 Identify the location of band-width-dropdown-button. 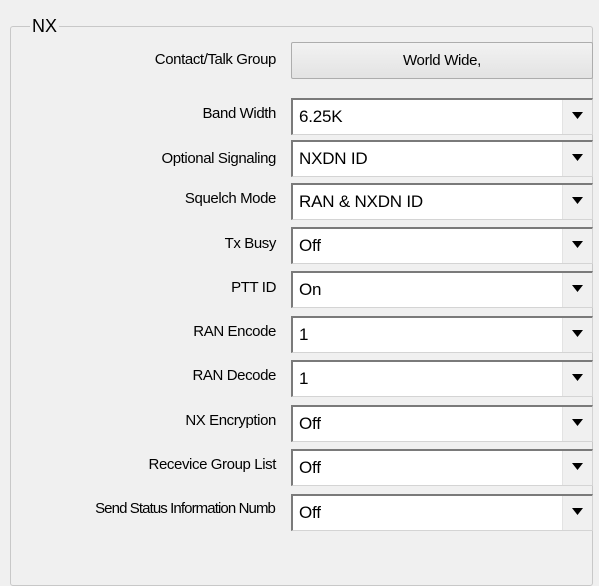
(577, 117).